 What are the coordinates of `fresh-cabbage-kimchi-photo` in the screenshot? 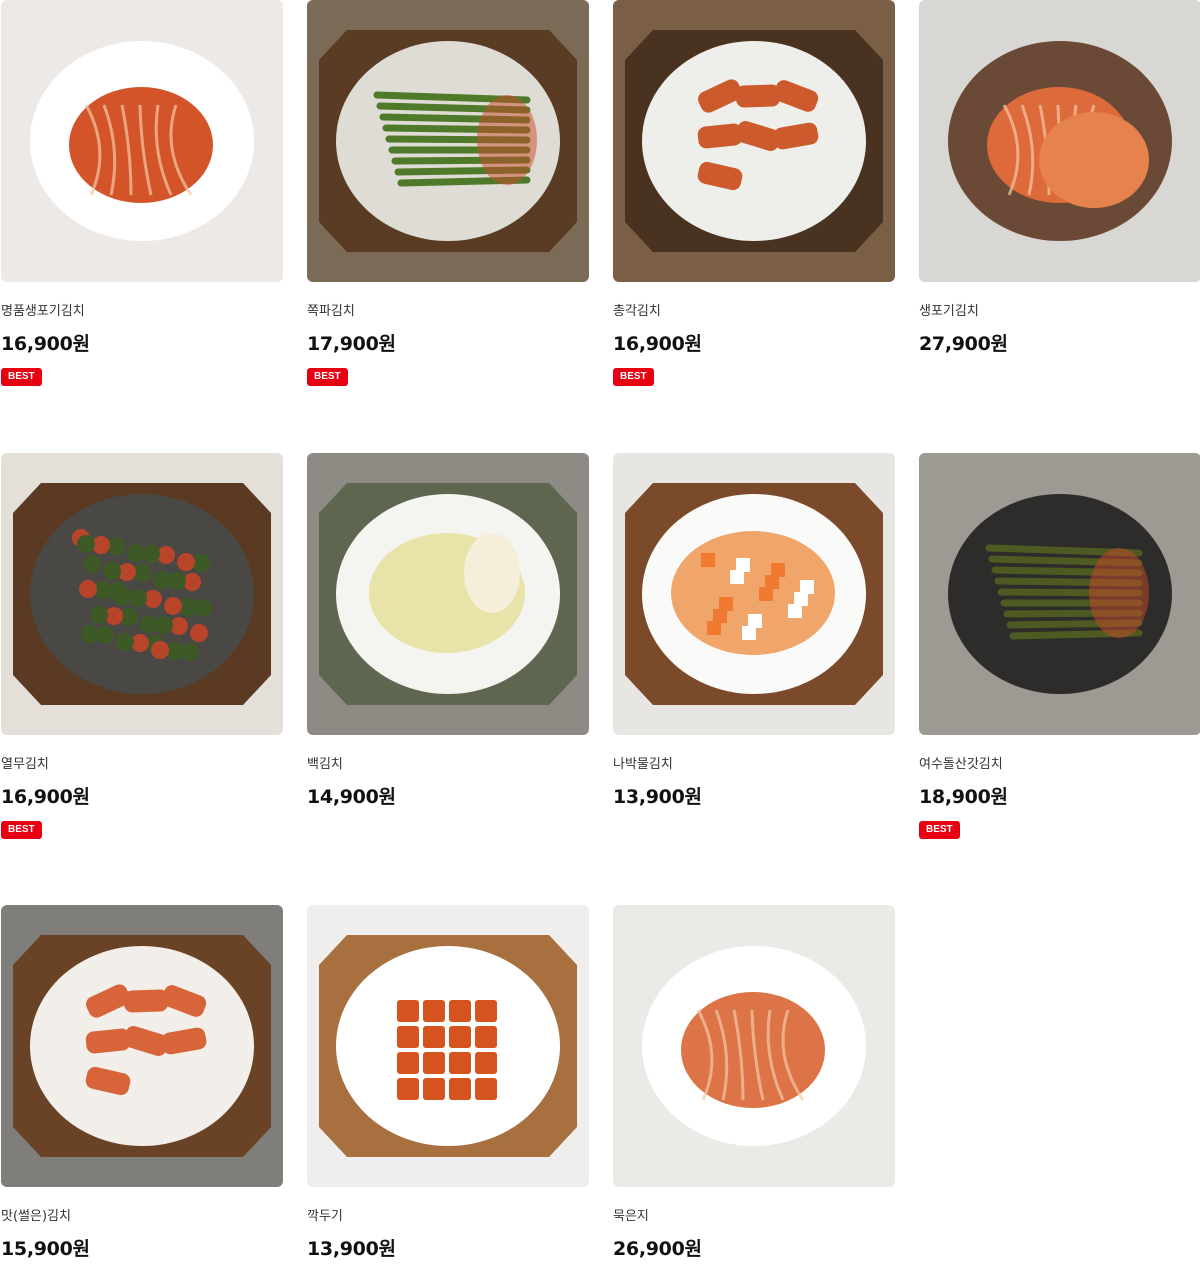 It's located at (1059, 141).